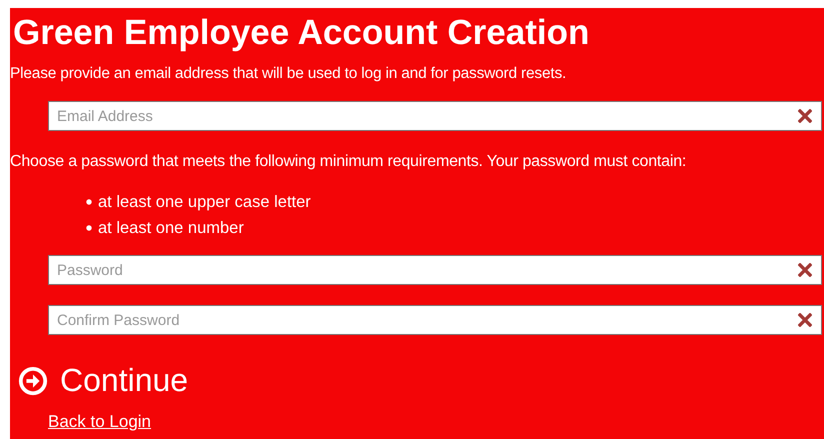 This screenshot has height=439, width=824. What do you see at coordinates (288, 74) in the screenshot?
I see `intro-text: Please provide an email address that will be used to log in and for password resets.` at bounding box center [288, 74].